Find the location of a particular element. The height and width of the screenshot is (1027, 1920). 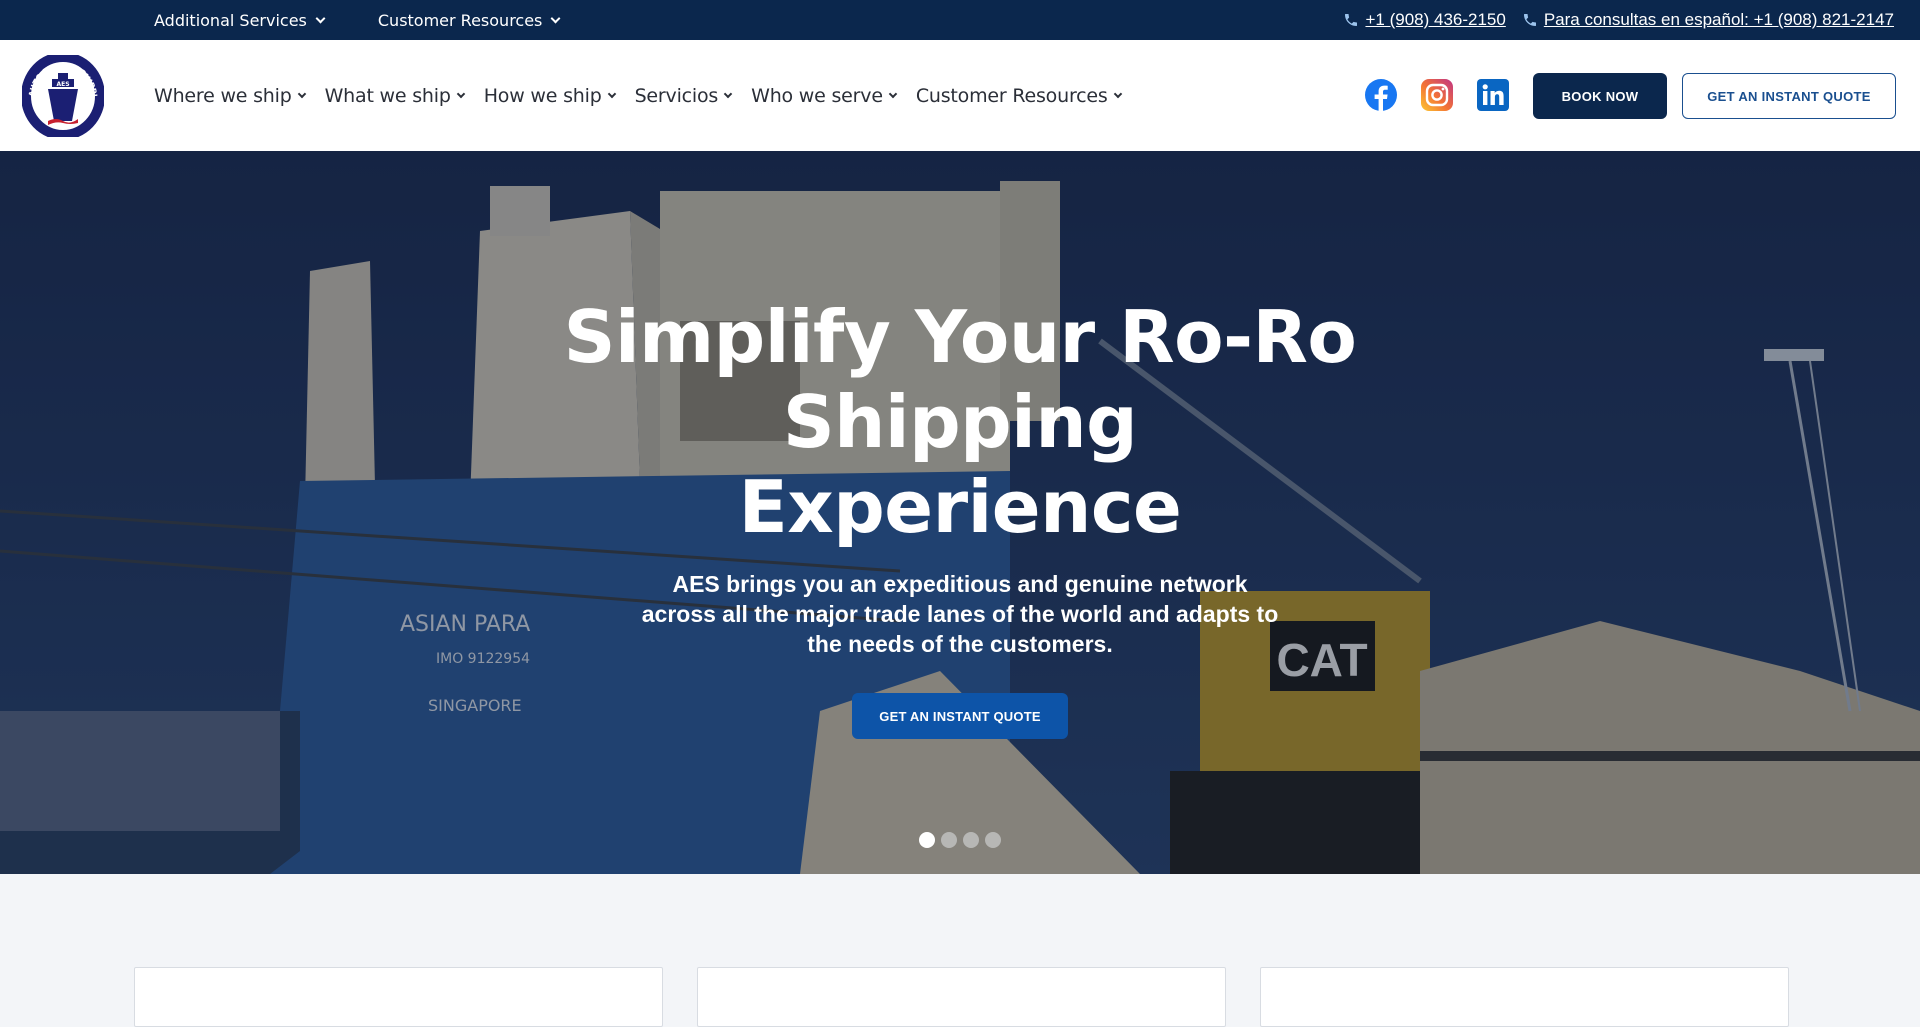

nav-label: What we ship is located at coordinates (387, 95).